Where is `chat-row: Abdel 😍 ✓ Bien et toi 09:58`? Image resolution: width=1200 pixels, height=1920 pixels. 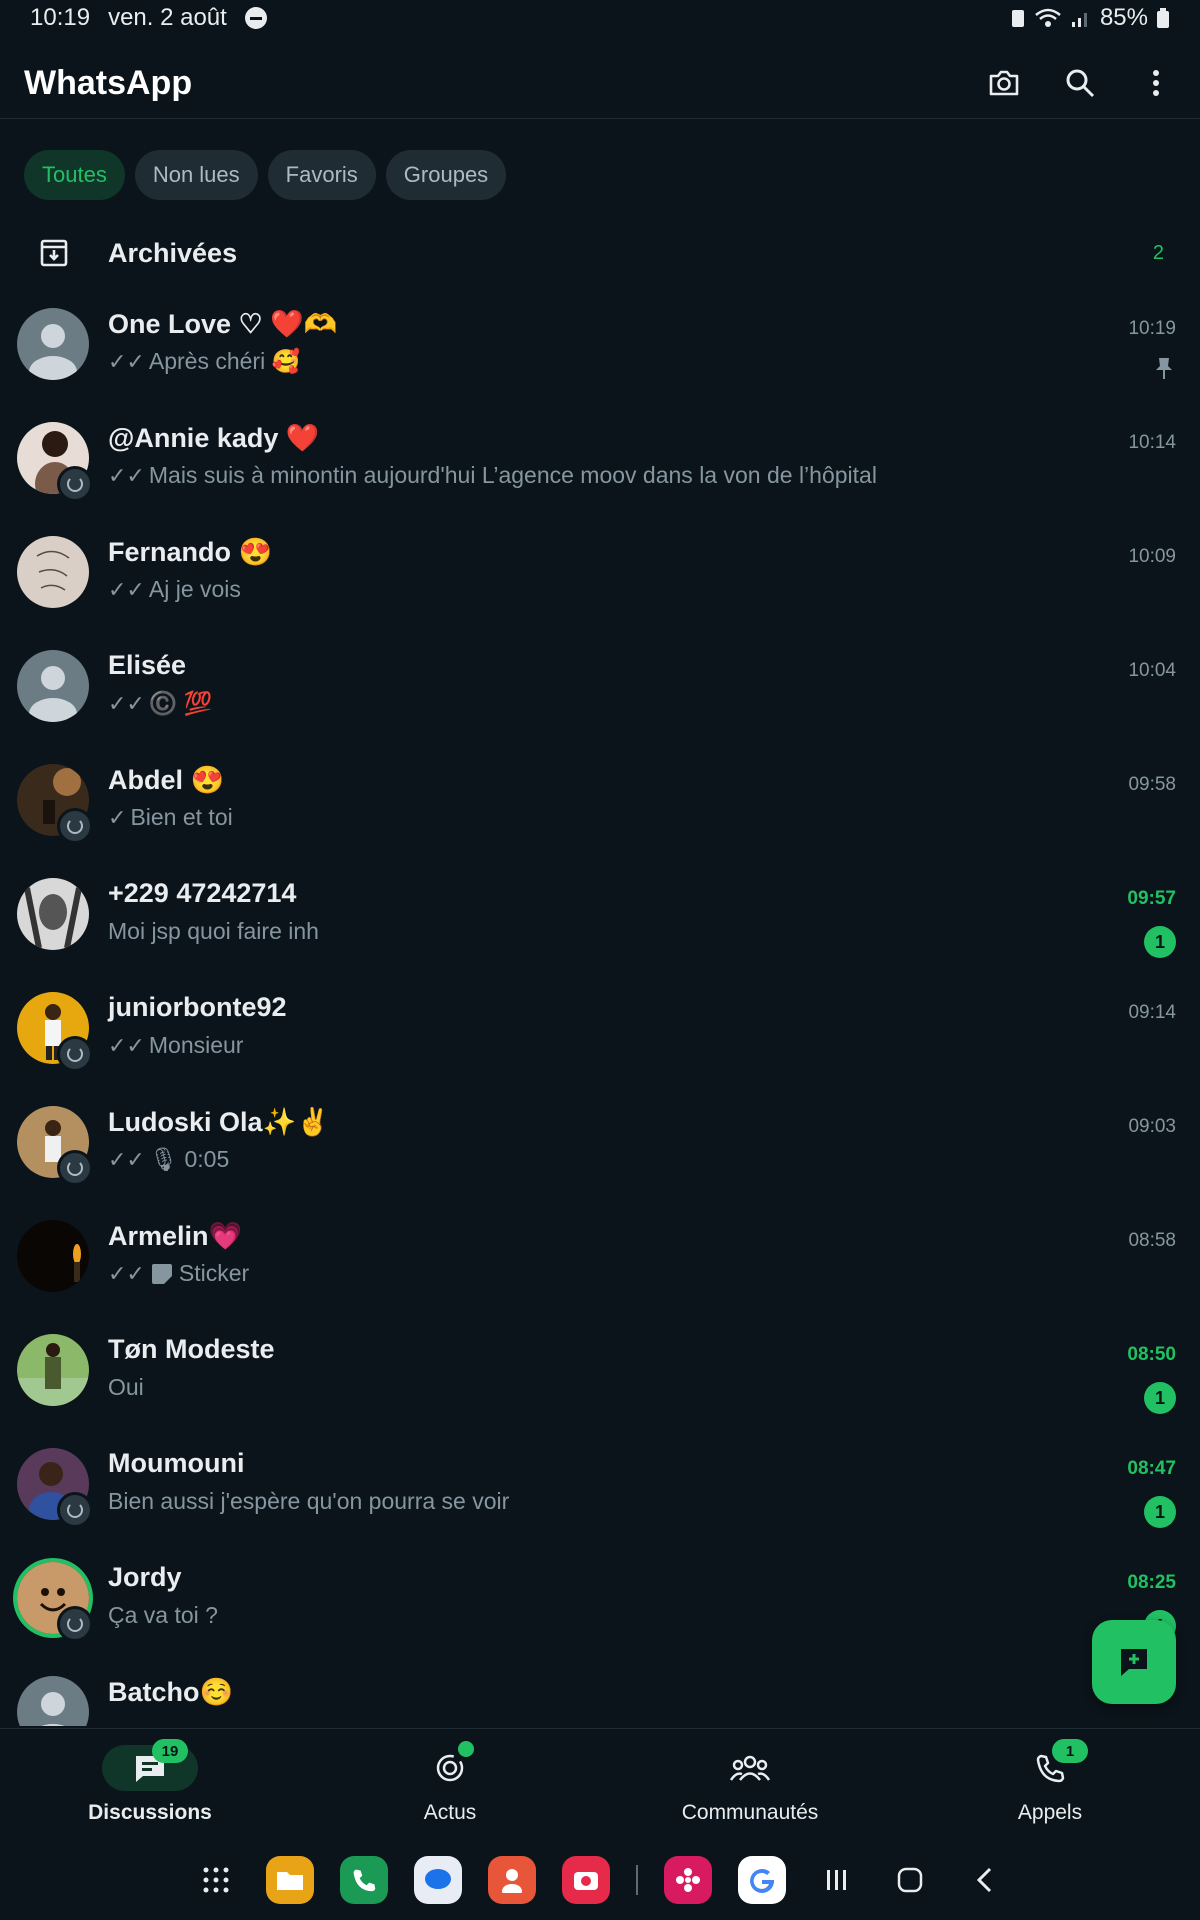
chat-row: Abdel 😍 ✓ Bien et toi 09:58 is located at coordinates (600, 809).